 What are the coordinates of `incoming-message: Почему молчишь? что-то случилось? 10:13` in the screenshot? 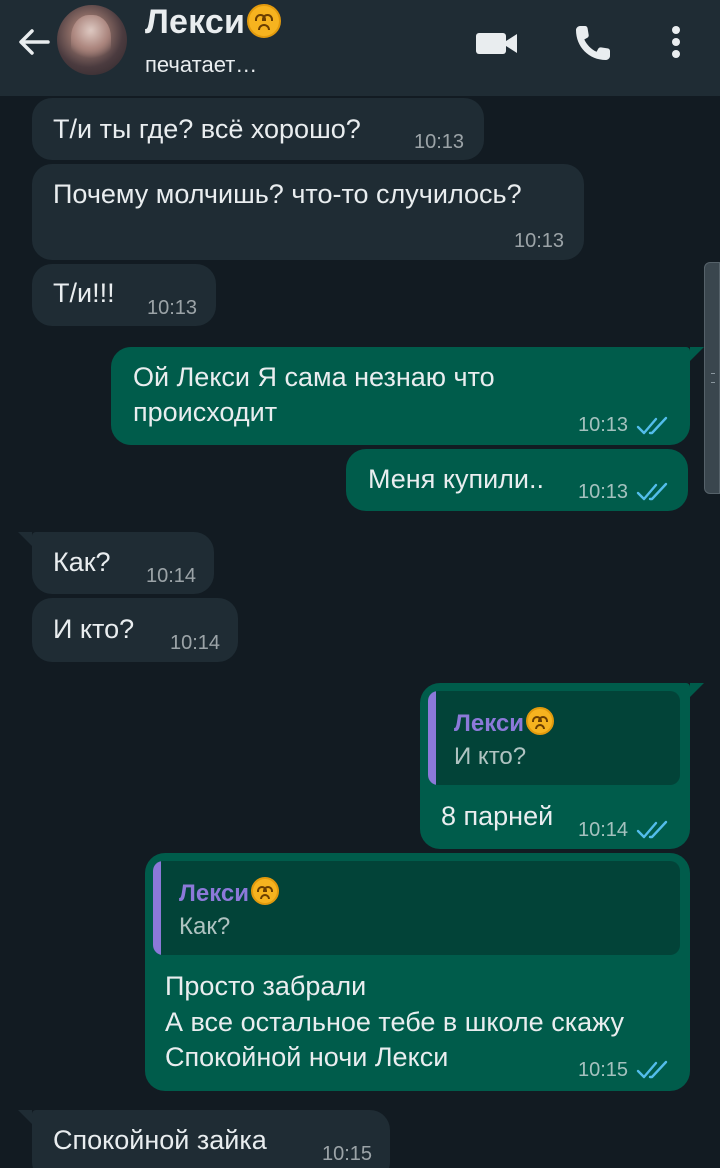 It's located at (308, 212).